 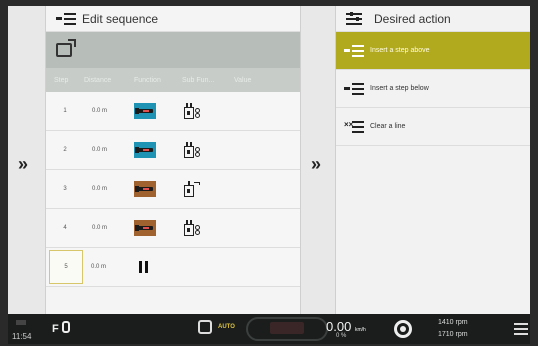 What do you see at coordinates (388, 126) in the screenshot?
I see `action-label: Clear a line` at bounding box center [388, 126].